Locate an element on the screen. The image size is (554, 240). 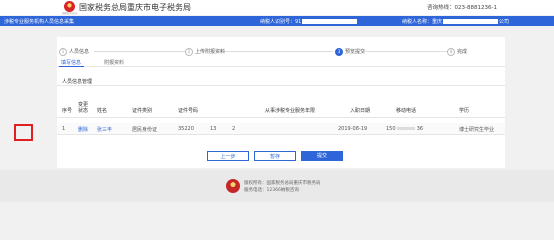
header-divider is located at coordinates (281, 117).